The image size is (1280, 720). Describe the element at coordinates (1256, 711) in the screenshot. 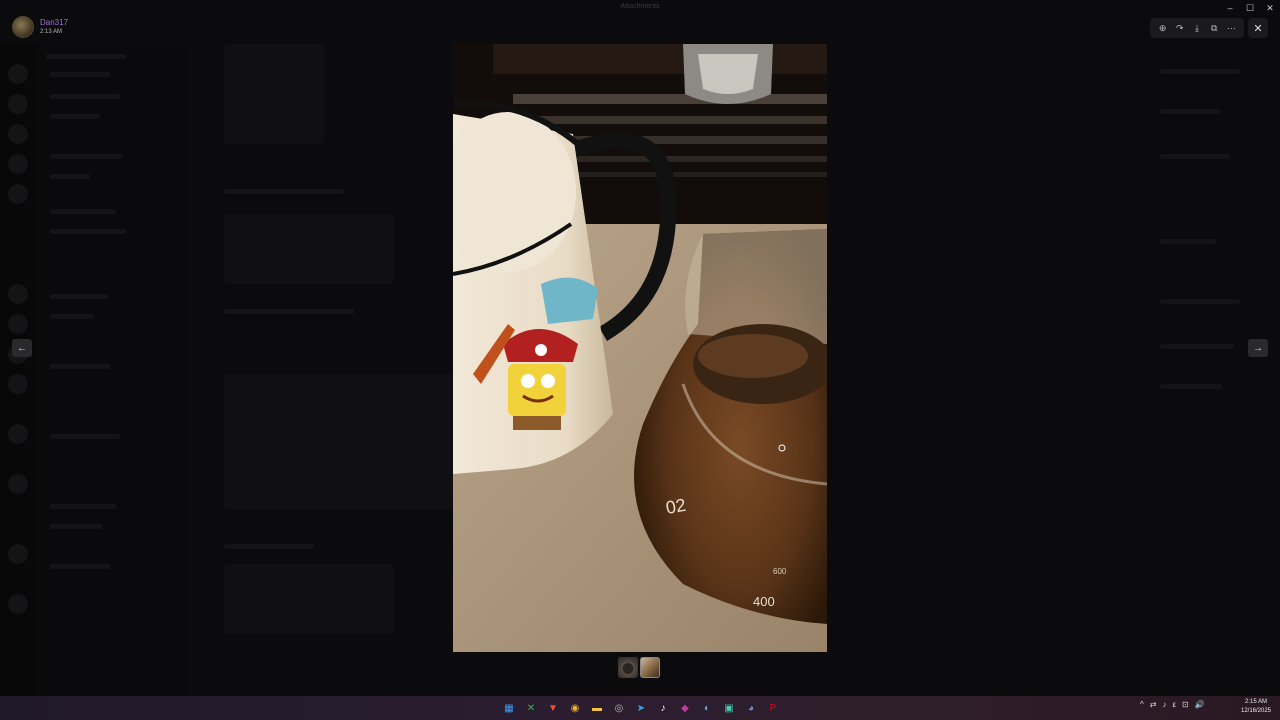

I see `clock-date: 12/16/2025` at that location.